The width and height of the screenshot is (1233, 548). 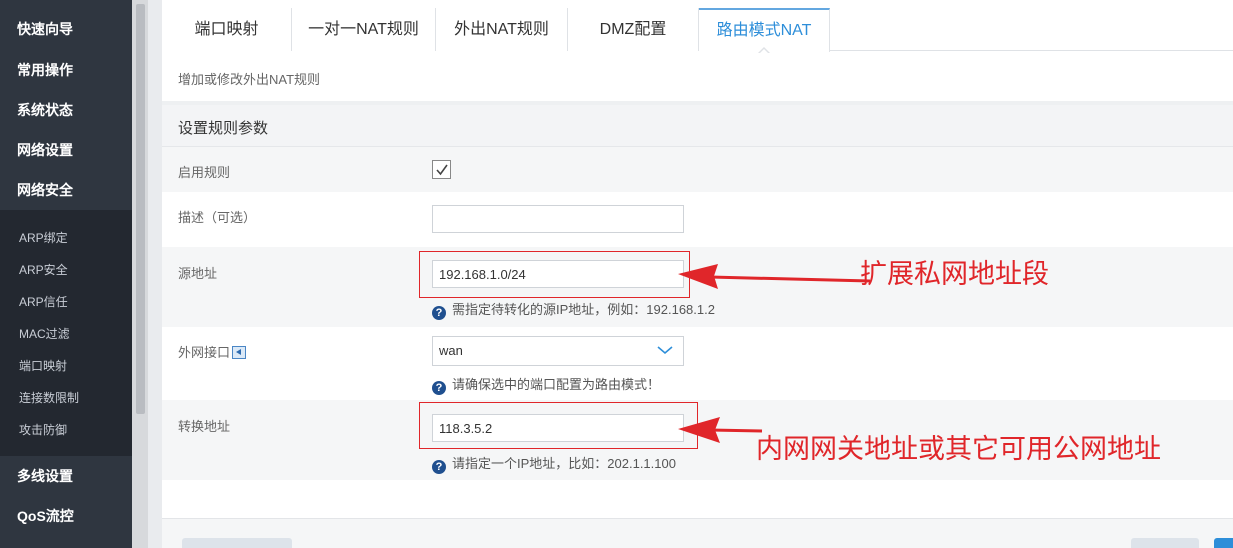 I want to click on row-description: 描述（可选）, so click(x=697, y=219).